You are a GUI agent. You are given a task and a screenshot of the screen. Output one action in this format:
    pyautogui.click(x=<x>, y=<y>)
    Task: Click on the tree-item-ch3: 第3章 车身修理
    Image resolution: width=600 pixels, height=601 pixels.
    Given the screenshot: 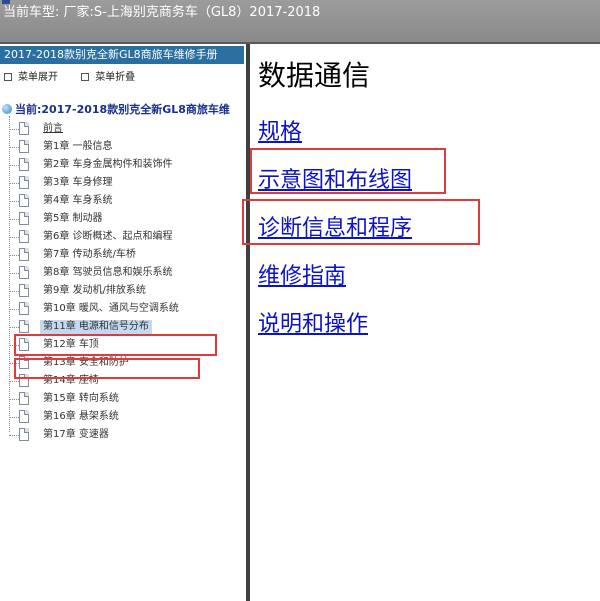 What is the action you would take?
    pyautogui.click(x=120, y=183)
    